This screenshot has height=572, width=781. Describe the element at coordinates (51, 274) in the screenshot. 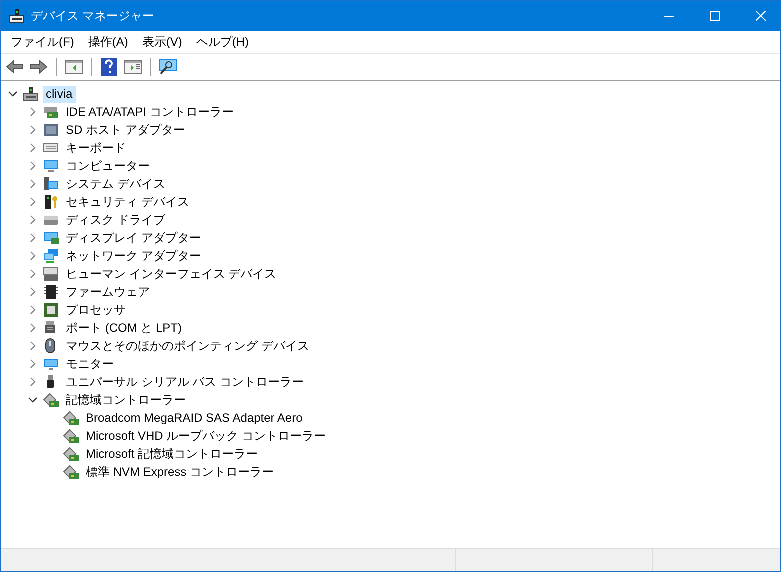

I see `joystick-icon` at that location.